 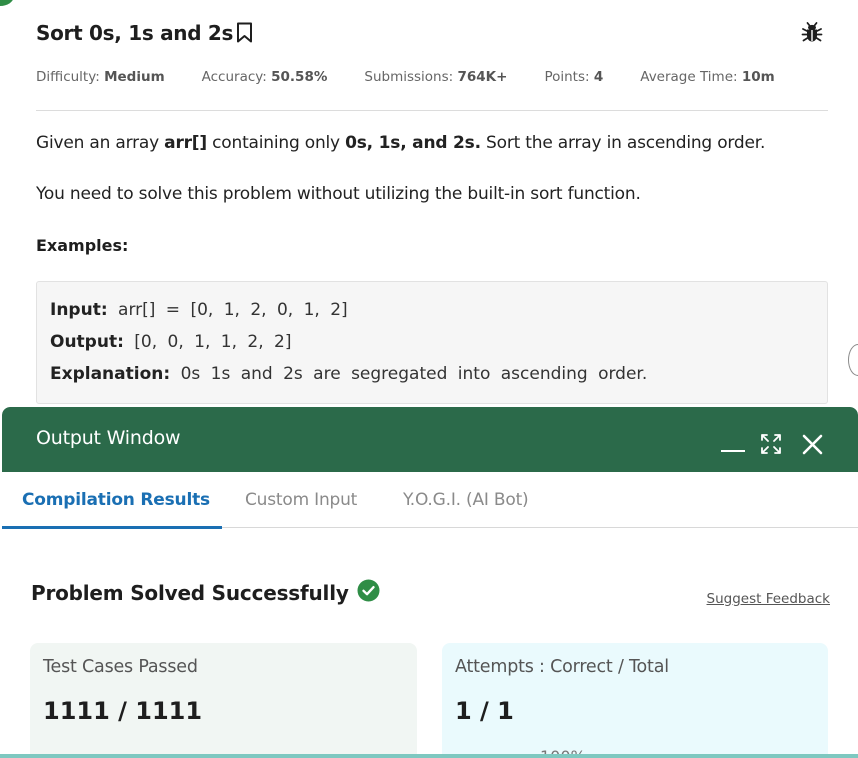 What do you see at coordinates (190, 593) in the screenshot?
I see `result-status-text: Problem Solved Successfully` at bounding box center [190, 593].